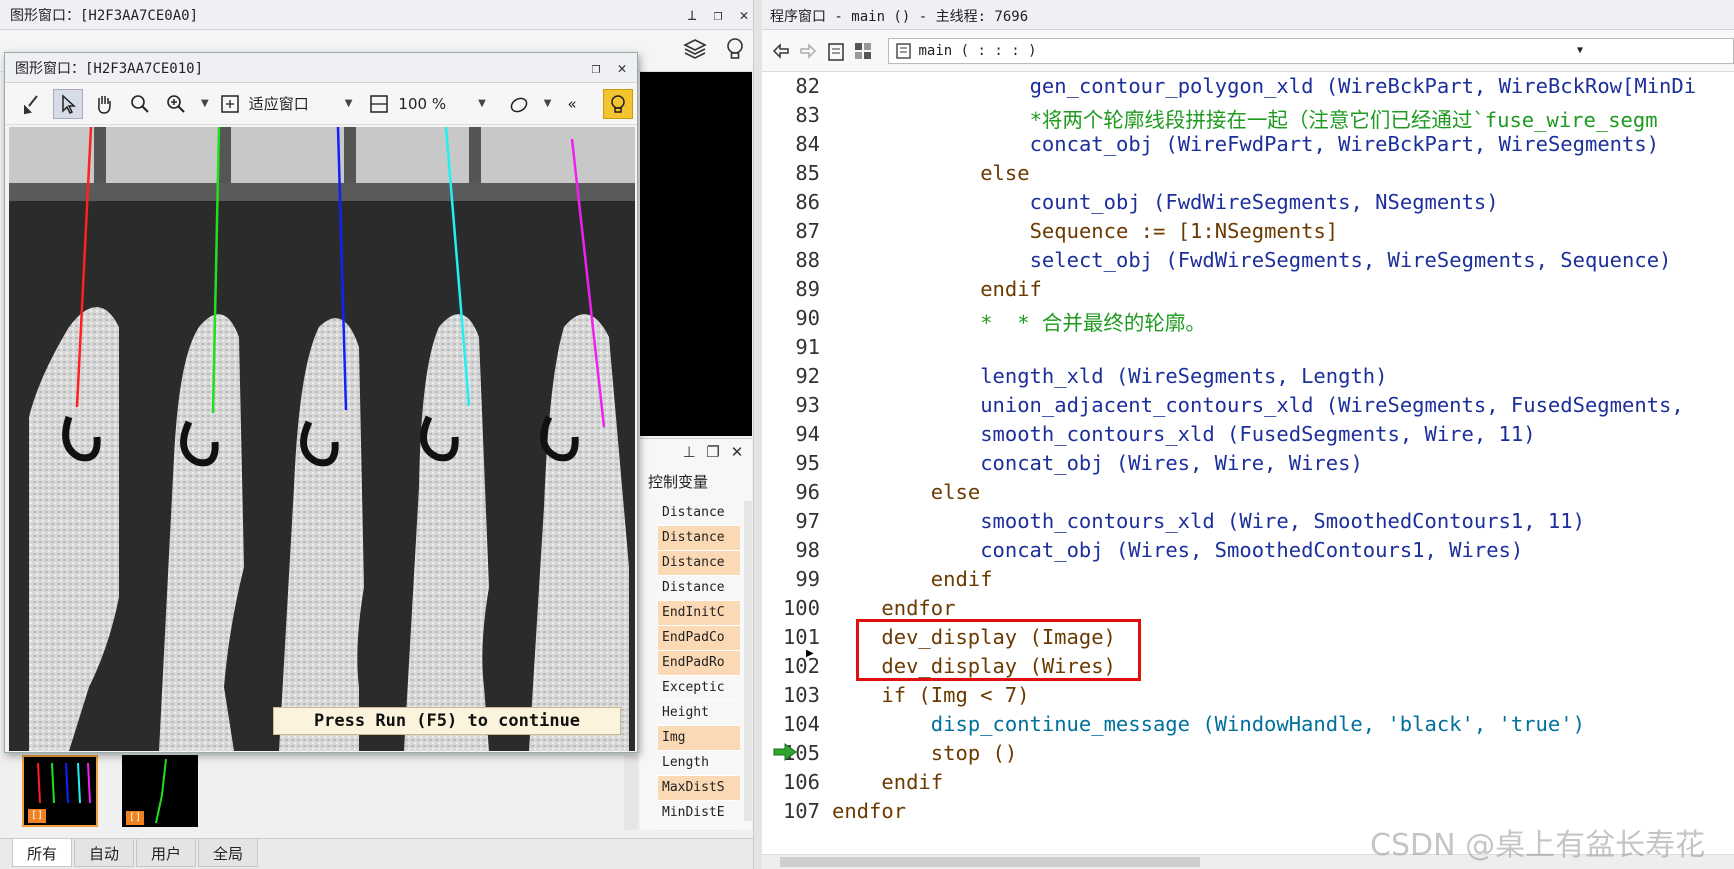  Describe the element at coordinates (279, 103) in the screenshot. I see `fit-window-label: 适应窗口` at that location.